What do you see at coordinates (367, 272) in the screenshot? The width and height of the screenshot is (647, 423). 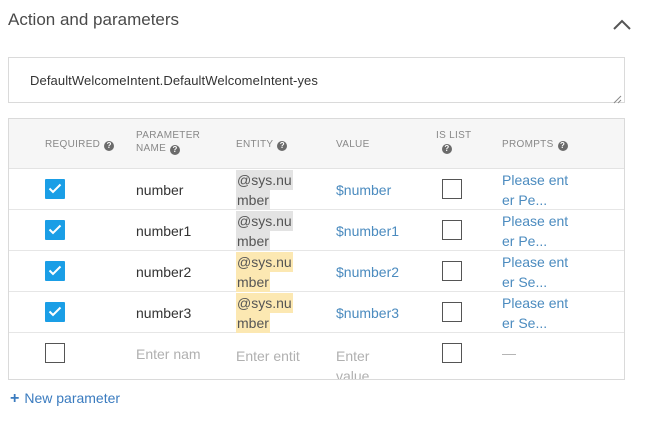 I see `parameter-value: $number2` at bounding box center [367, 272].